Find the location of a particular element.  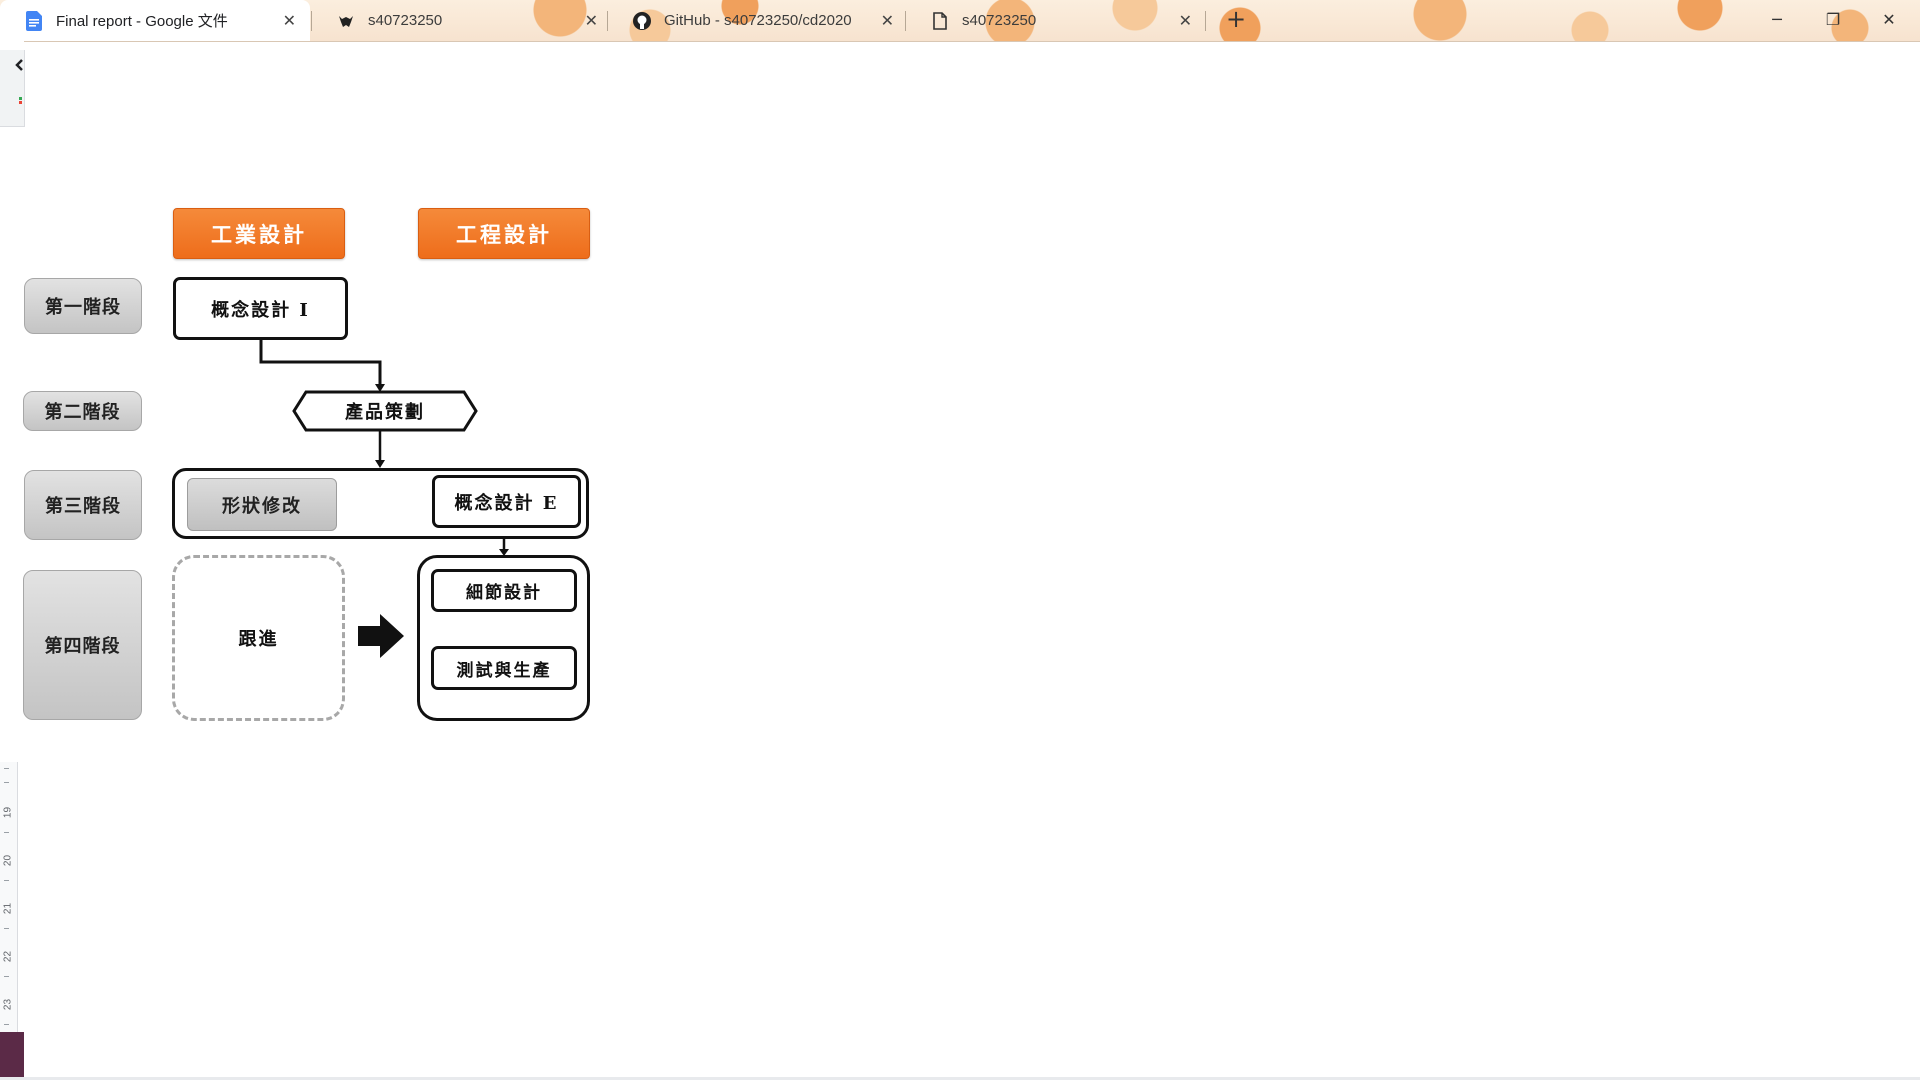

node-concept-design-e: 概念設計 E is located at coordinates (506, 501).